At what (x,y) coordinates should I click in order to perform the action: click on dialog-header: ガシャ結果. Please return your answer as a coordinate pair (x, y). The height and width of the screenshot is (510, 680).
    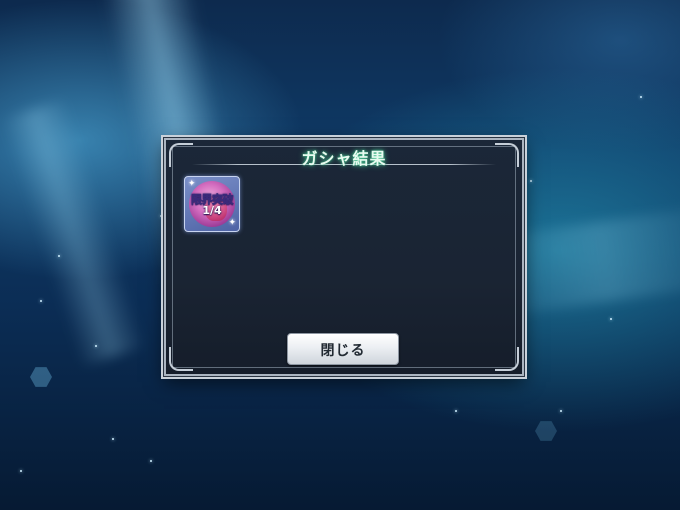
    Looking at the image, I should click on (344, 155).